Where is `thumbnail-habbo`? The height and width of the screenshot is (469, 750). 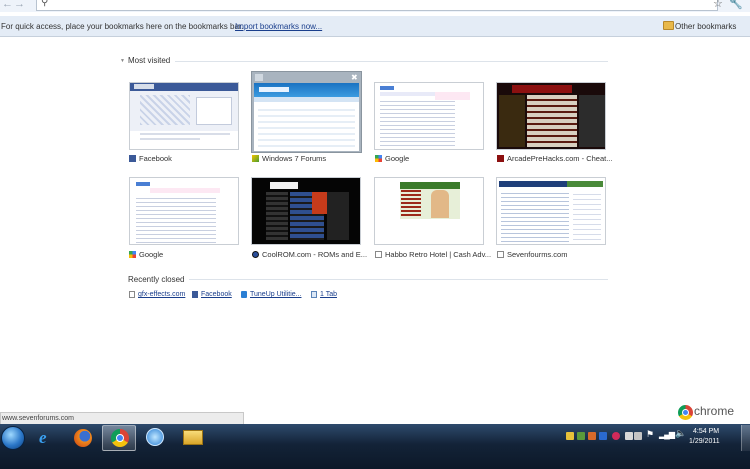 thumbnail-habbo is located at coordinates (429, 211).